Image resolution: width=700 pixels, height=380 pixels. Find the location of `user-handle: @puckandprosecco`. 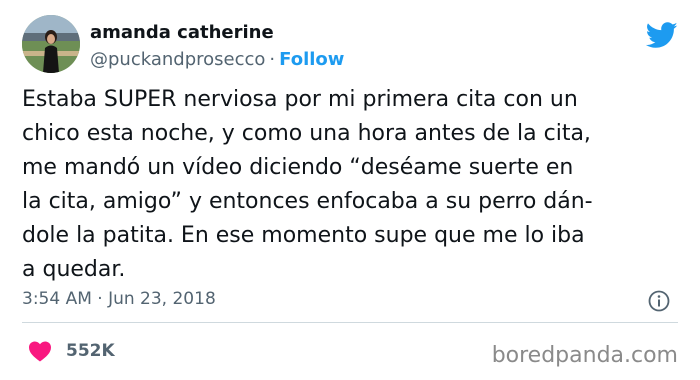

user-handle: @puckandprosecco is located at coordinates (177, 59).